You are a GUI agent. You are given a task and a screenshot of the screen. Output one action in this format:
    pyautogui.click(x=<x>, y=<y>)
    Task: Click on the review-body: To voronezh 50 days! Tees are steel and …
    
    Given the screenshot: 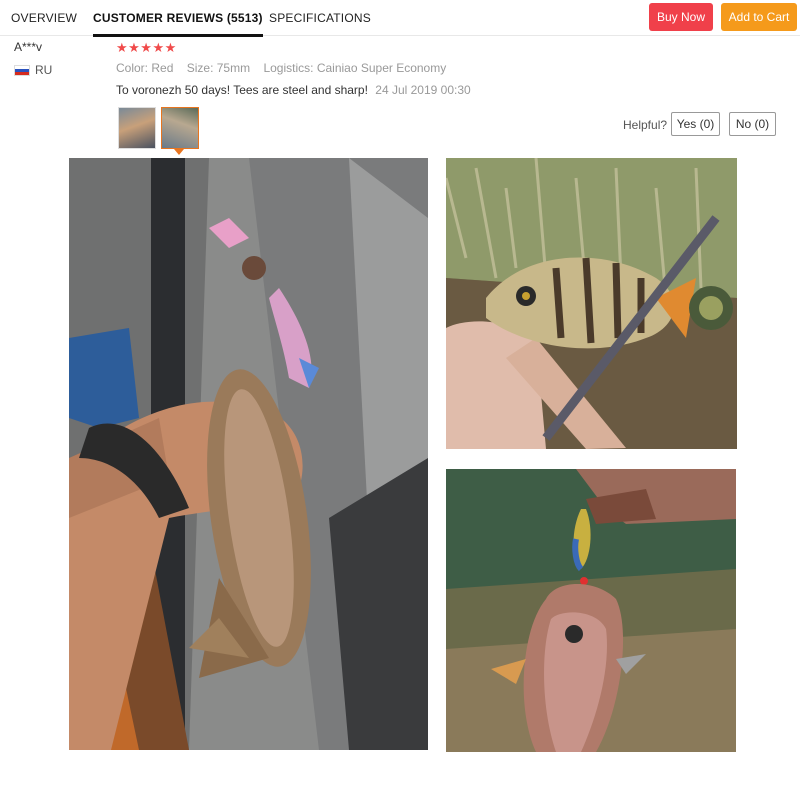 What is the action you would take?
    pyautogui.click(x=293, y=90)
    